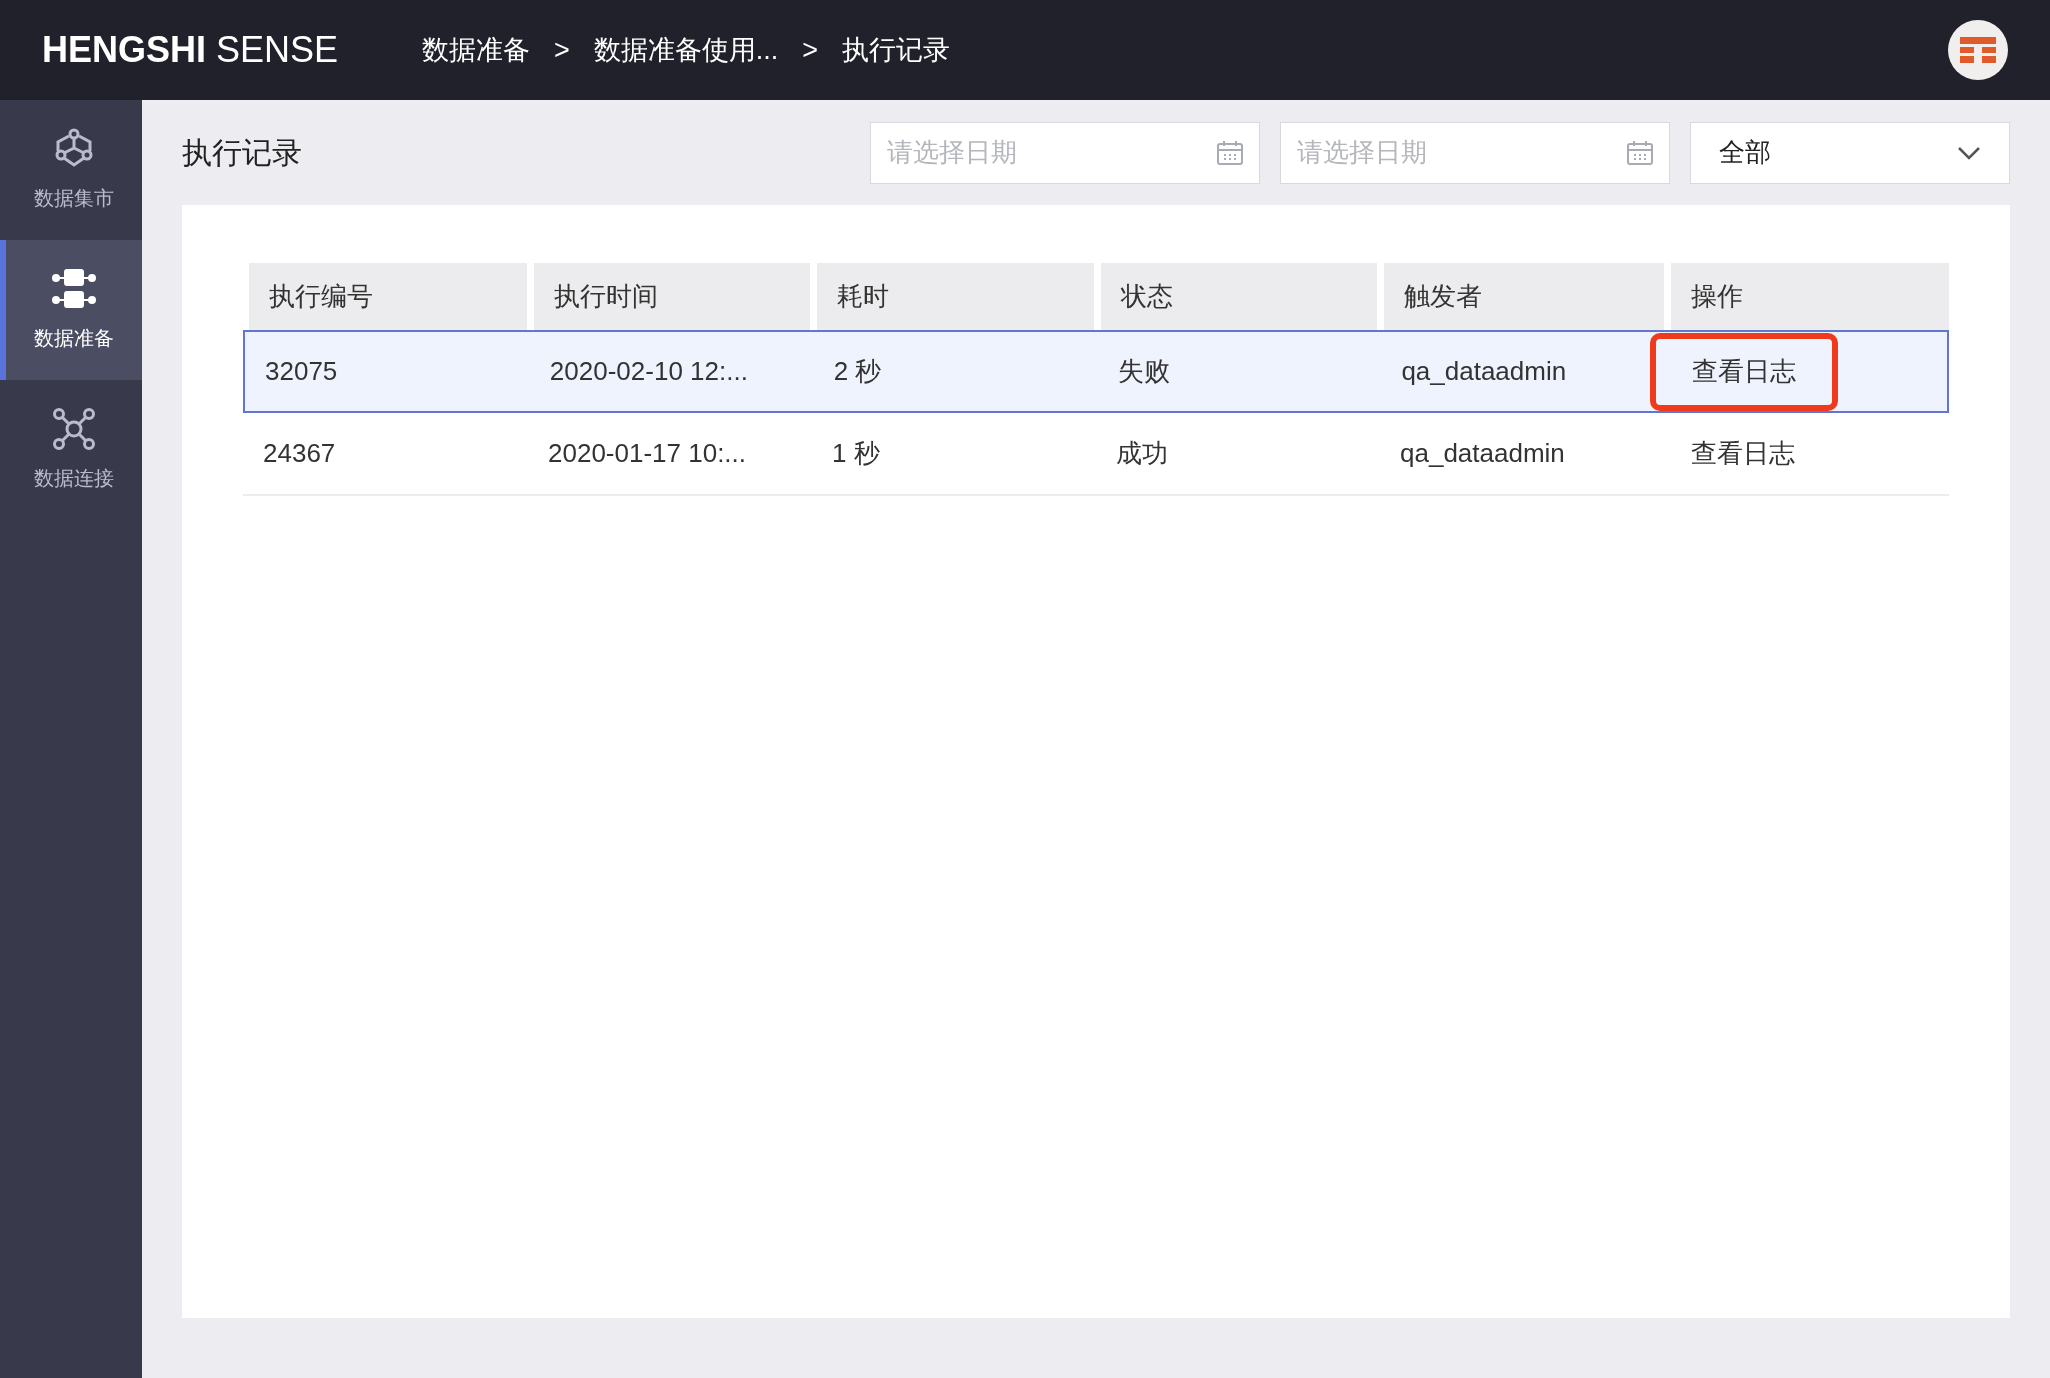  What do you see at coordinates (74, 429) in the screenshot?
I see `network-nodes-icon` at bounding box center [74, 429].